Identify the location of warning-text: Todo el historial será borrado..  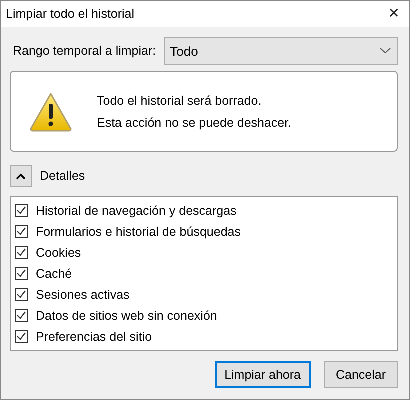
(180, 101).